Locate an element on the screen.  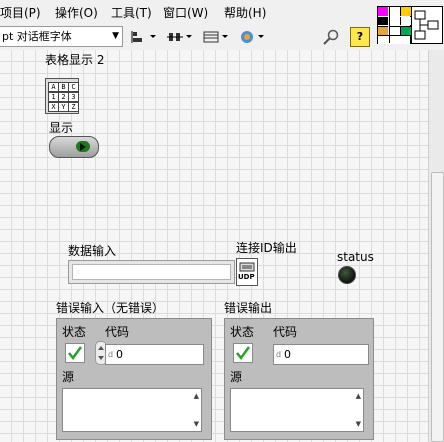
align-objects-button is located at coordinates (144, 37).